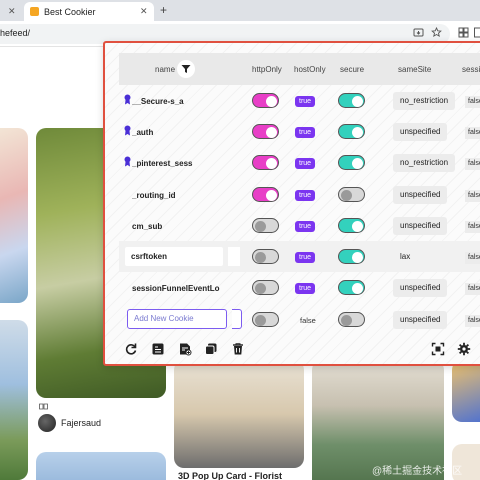 The image size is (480, 480). I want to click on tab-title: Best Cookier, so click(70, 11).